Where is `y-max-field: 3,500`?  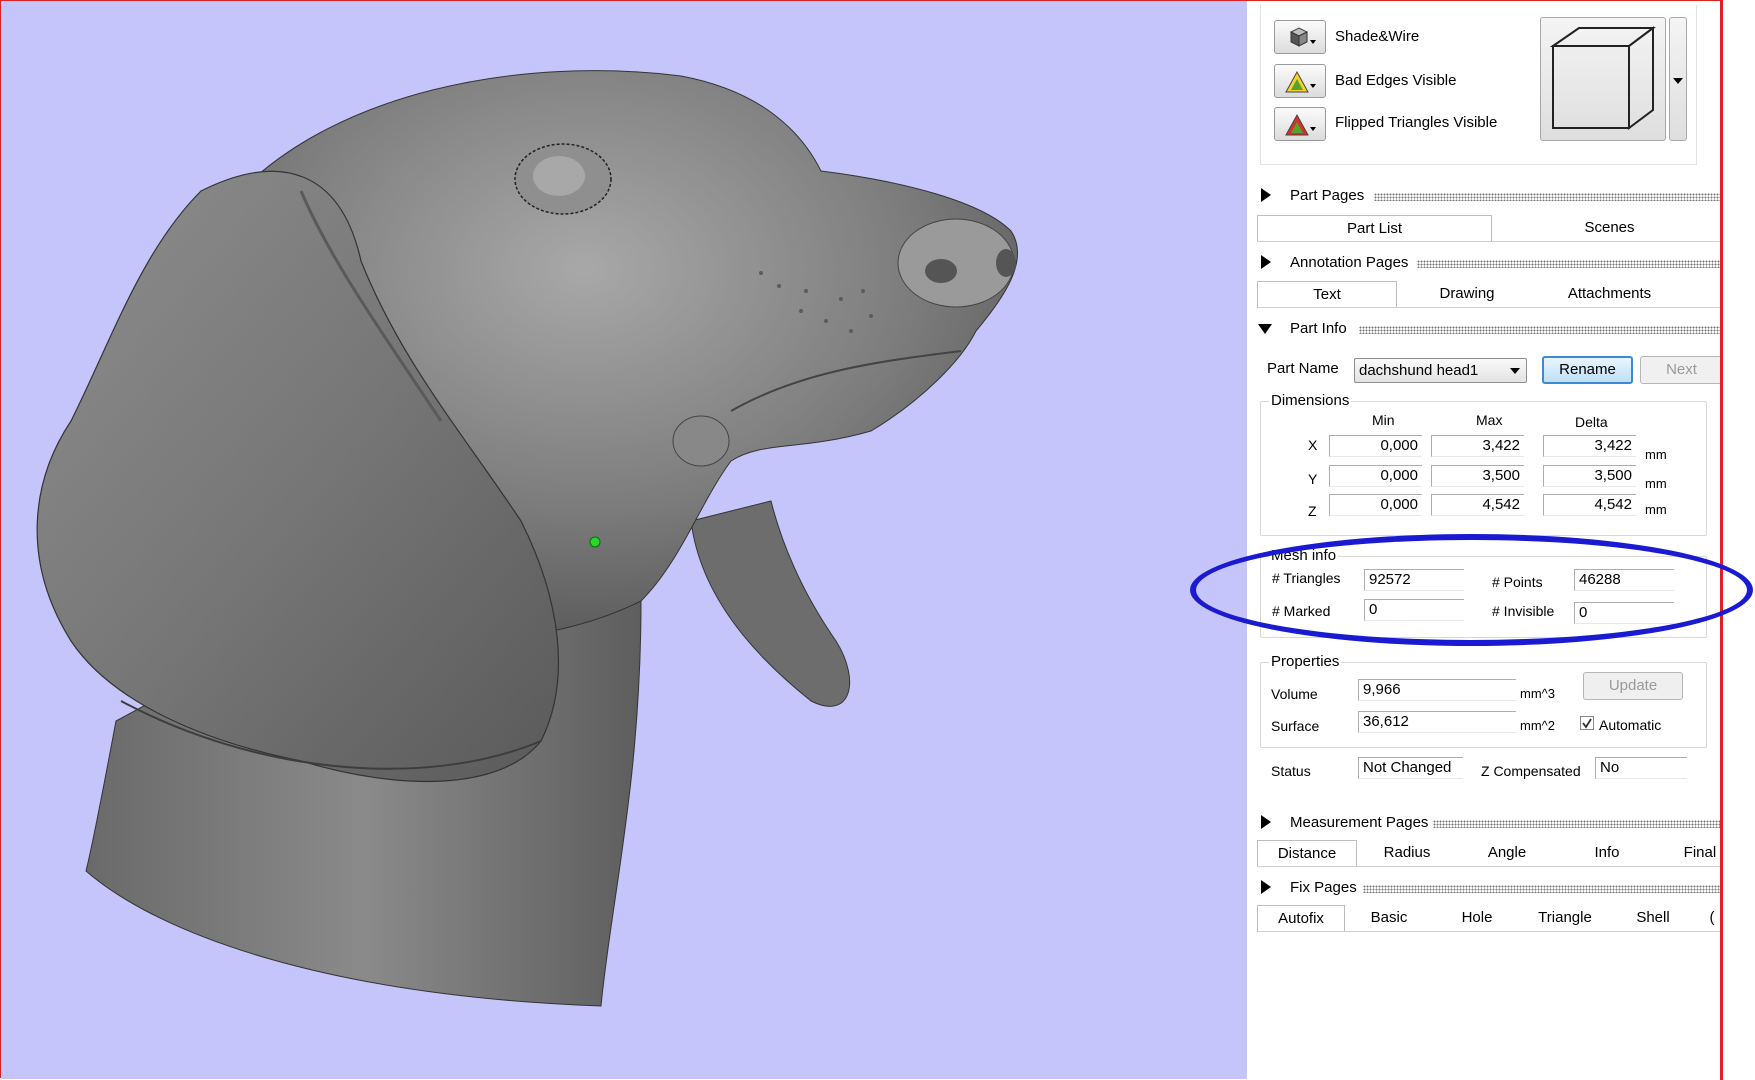
y-max-field: 3,500 is located at coordinates (1477, 476).